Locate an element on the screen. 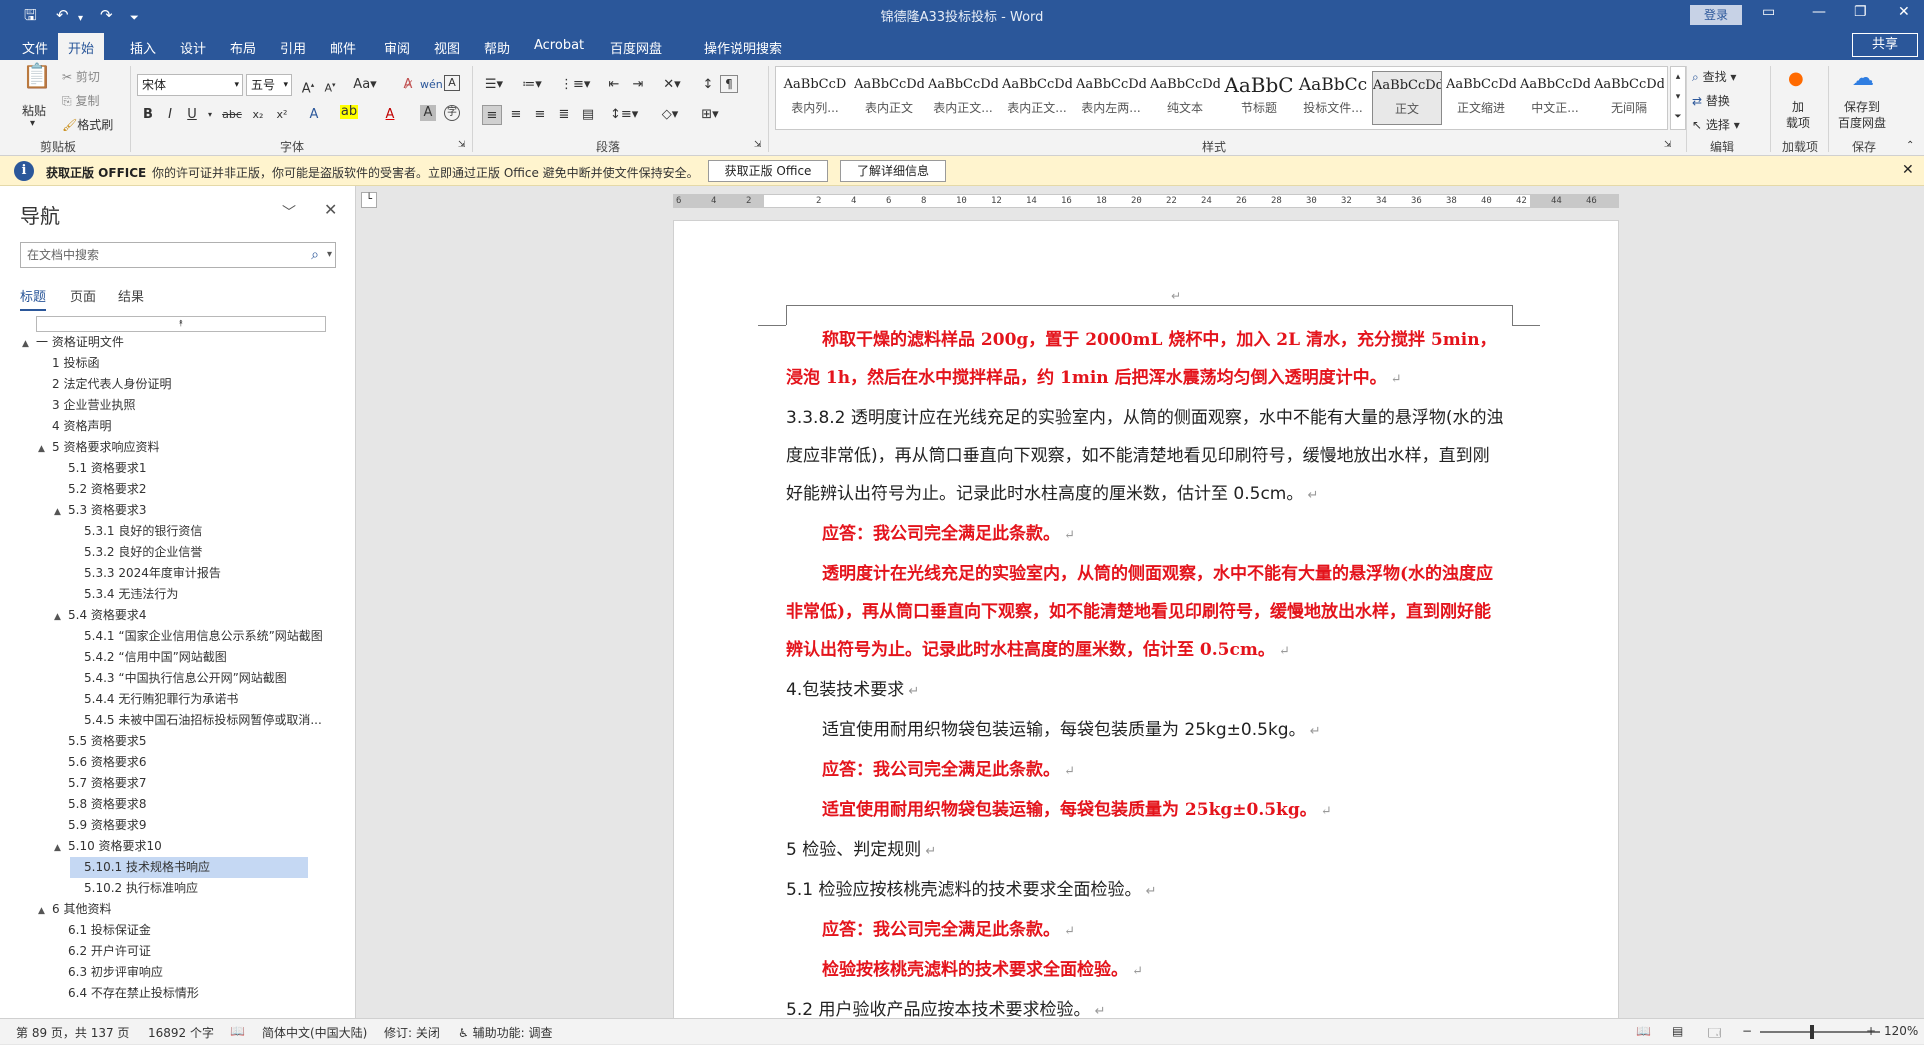 The height and width of the screenshot is (1045, 1924). align-right-icon: ≡ is located at coordinates (540, 115).